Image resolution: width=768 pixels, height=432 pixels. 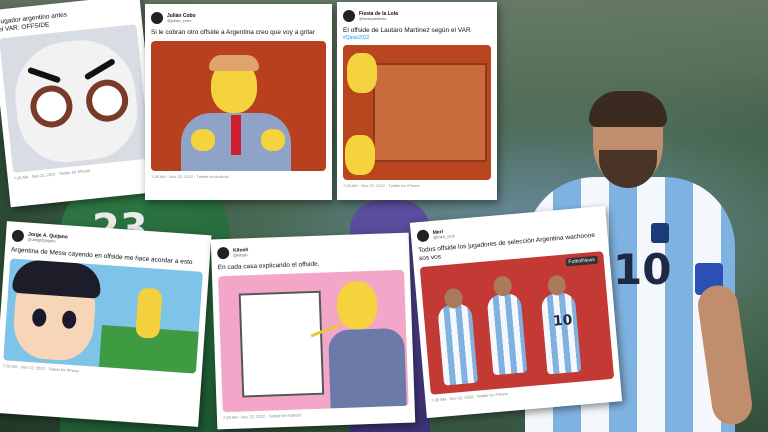 I want to click on mascot-eye-right, so click(x=107, y=100).